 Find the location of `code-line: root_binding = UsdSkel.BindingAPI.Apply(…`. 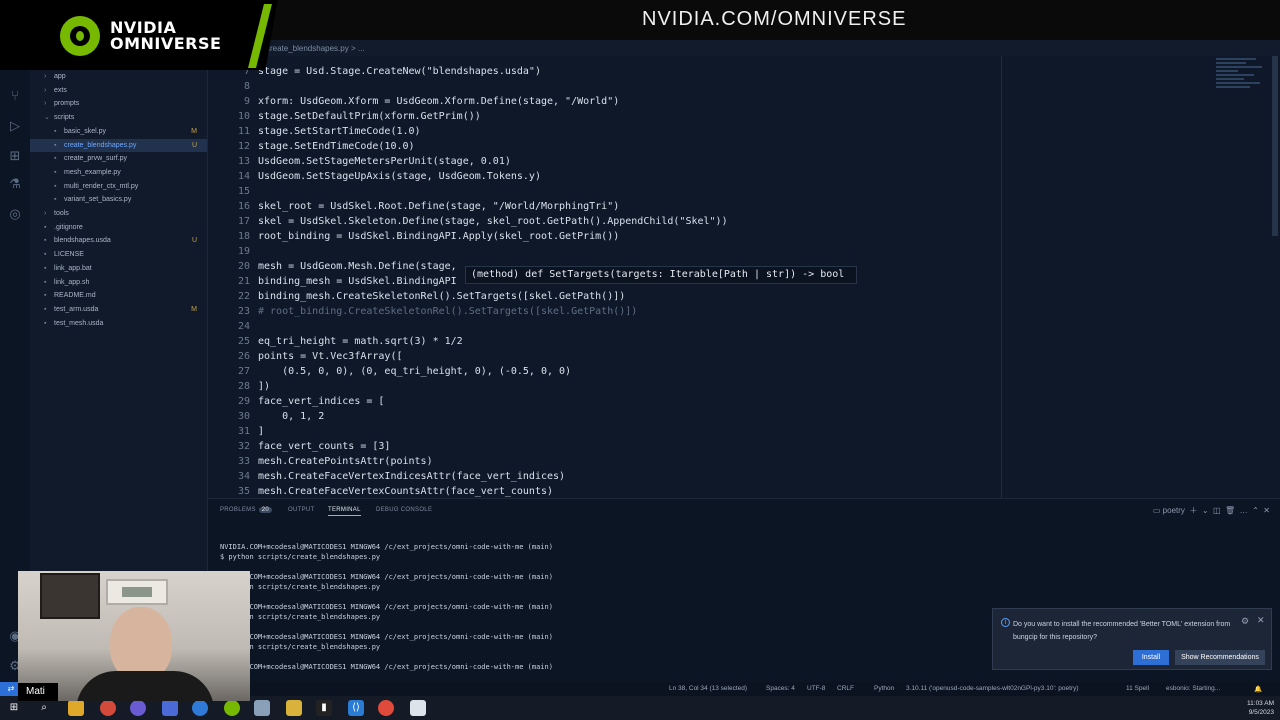

code-line: root_binding = UsdSkel.BindingAPI.Apply(… is located at coordinates (438, 236).